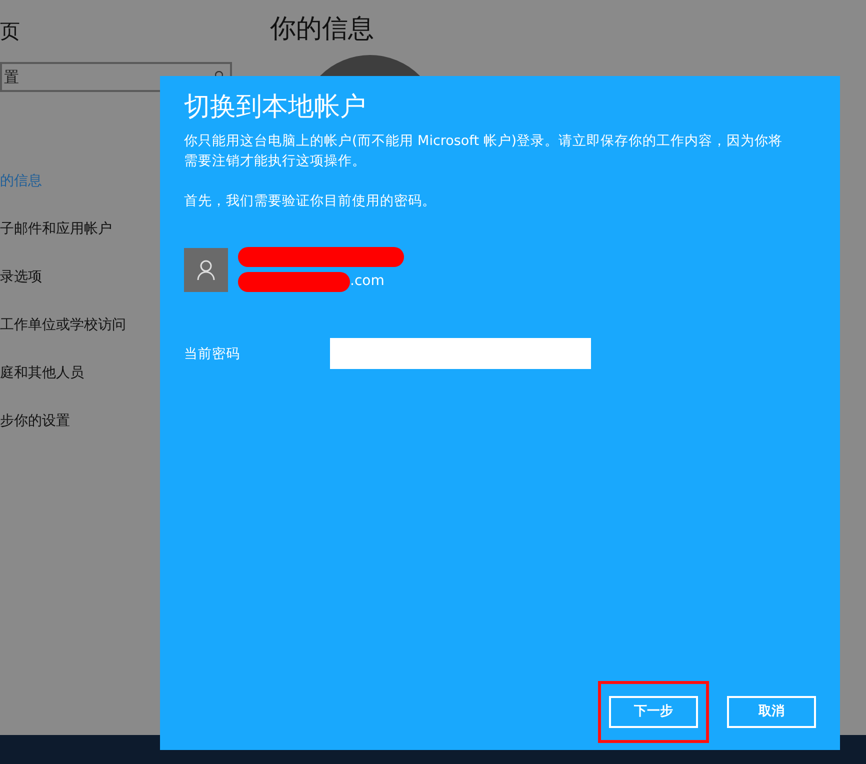  Describe the element at coordinates (206, 270) in the screenshot. I see `user-icon` at that location.